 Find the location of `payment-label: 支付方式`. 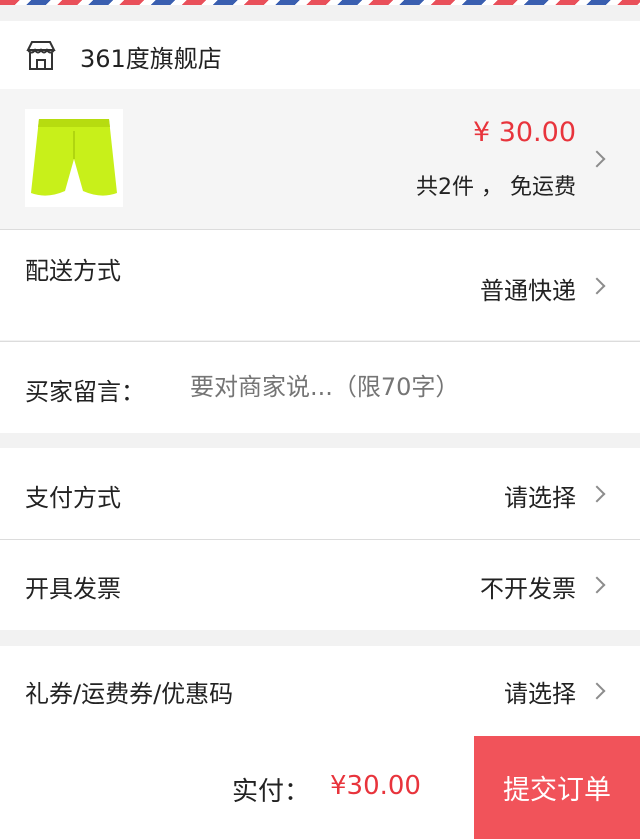

payment-label: 支付方式 is located at coordinates (73, 498).